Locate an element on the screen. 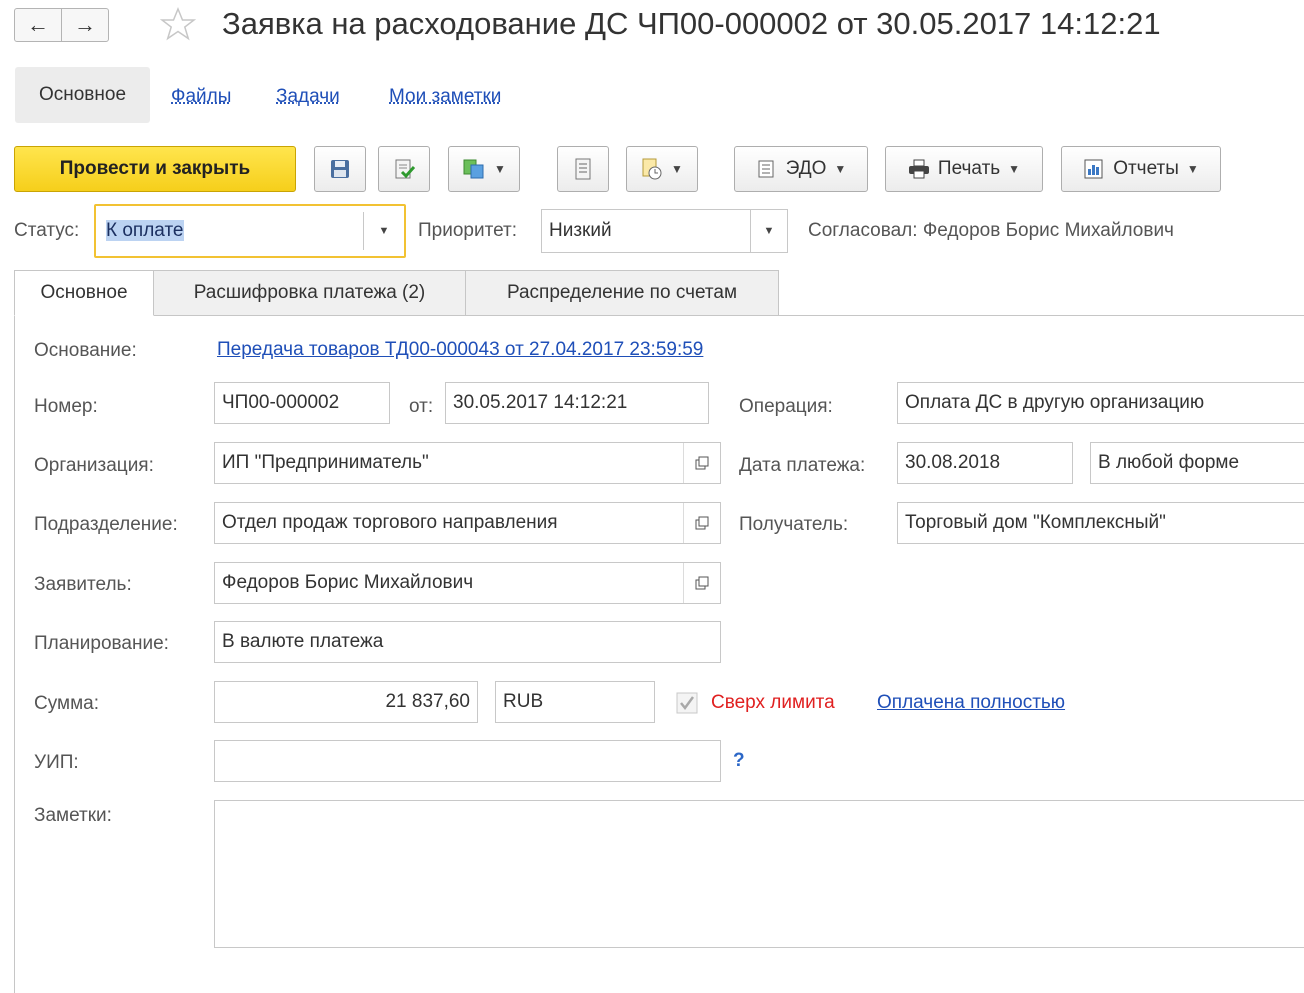  save-icon is located at coordinates (340, 169).